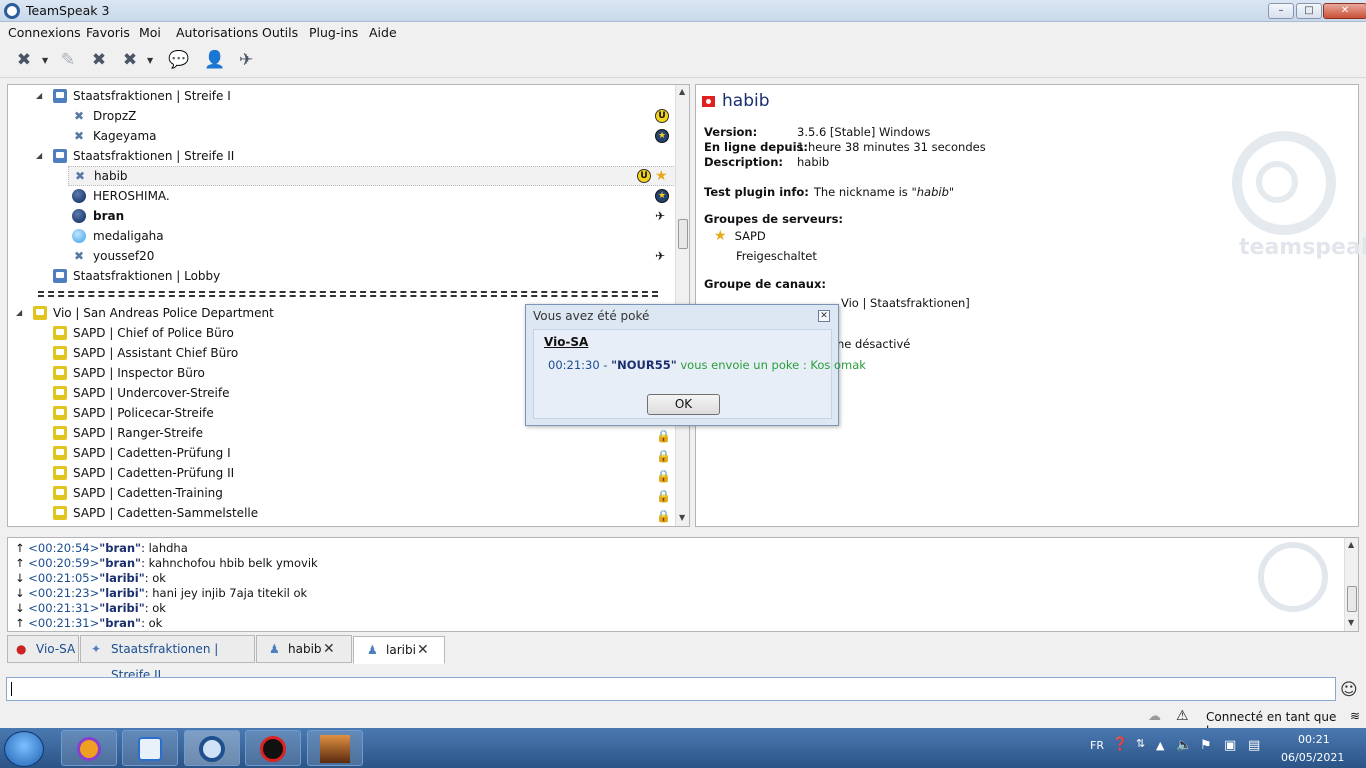 The height and width of the screenshot is (768, 1366). Describe the element at coordinates (372, 176) in the screenshot. I see `client-row-selected: ✖ habib U ★` at that location.